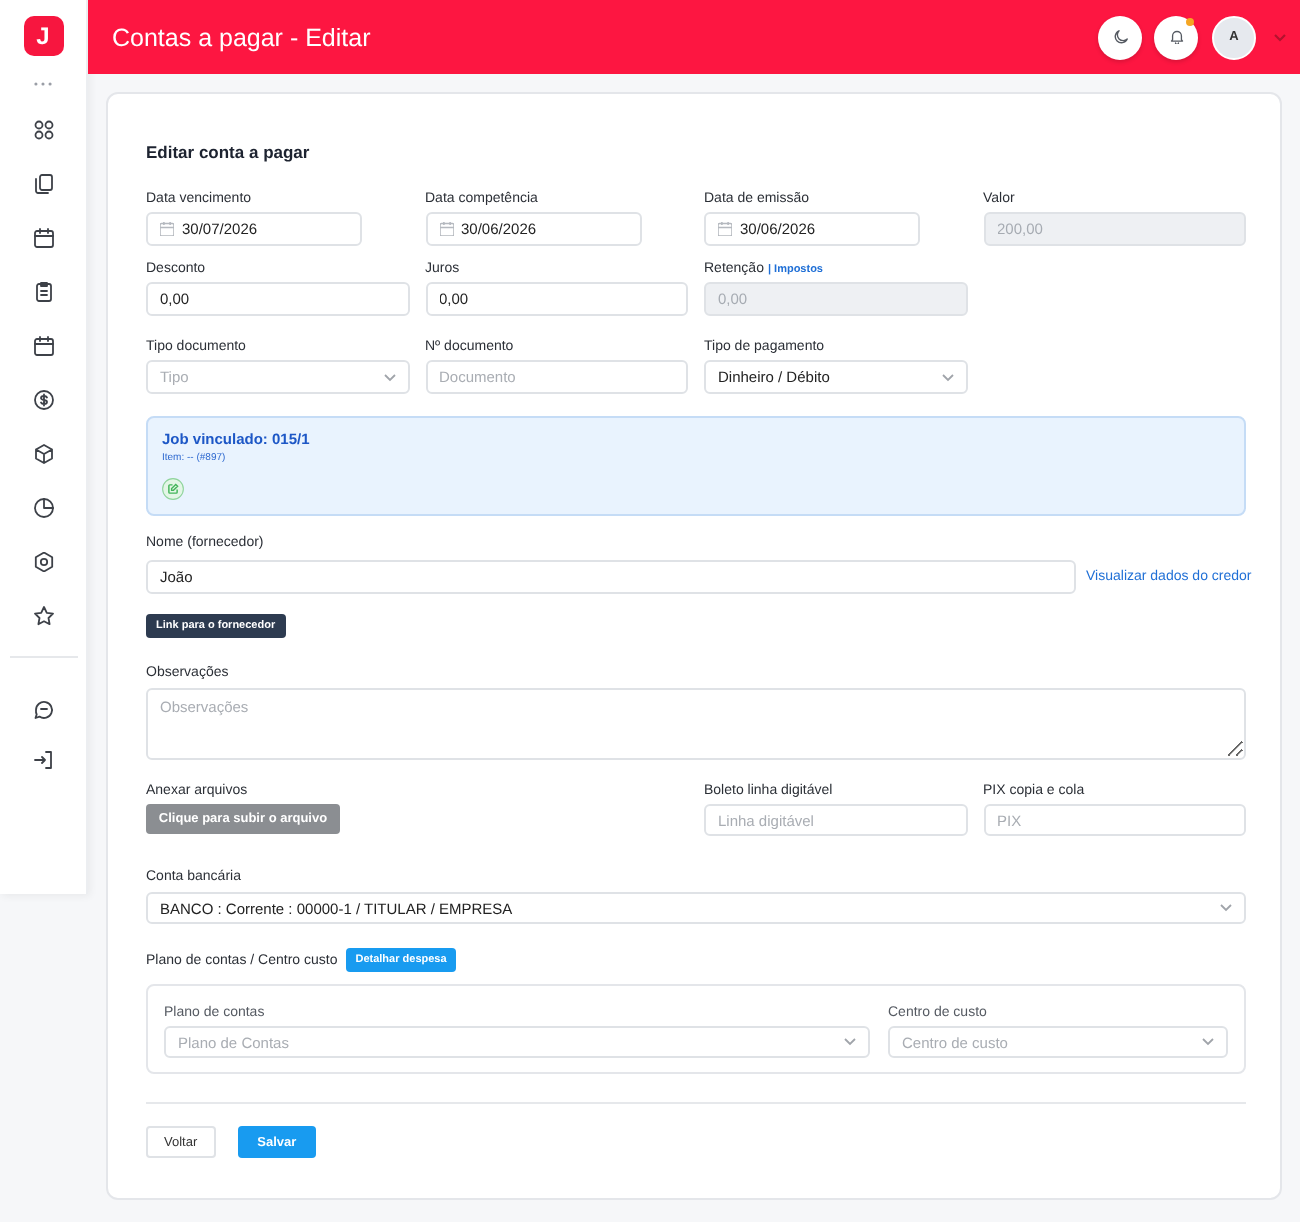  I want to click on chat-icon, so click(43, 710).